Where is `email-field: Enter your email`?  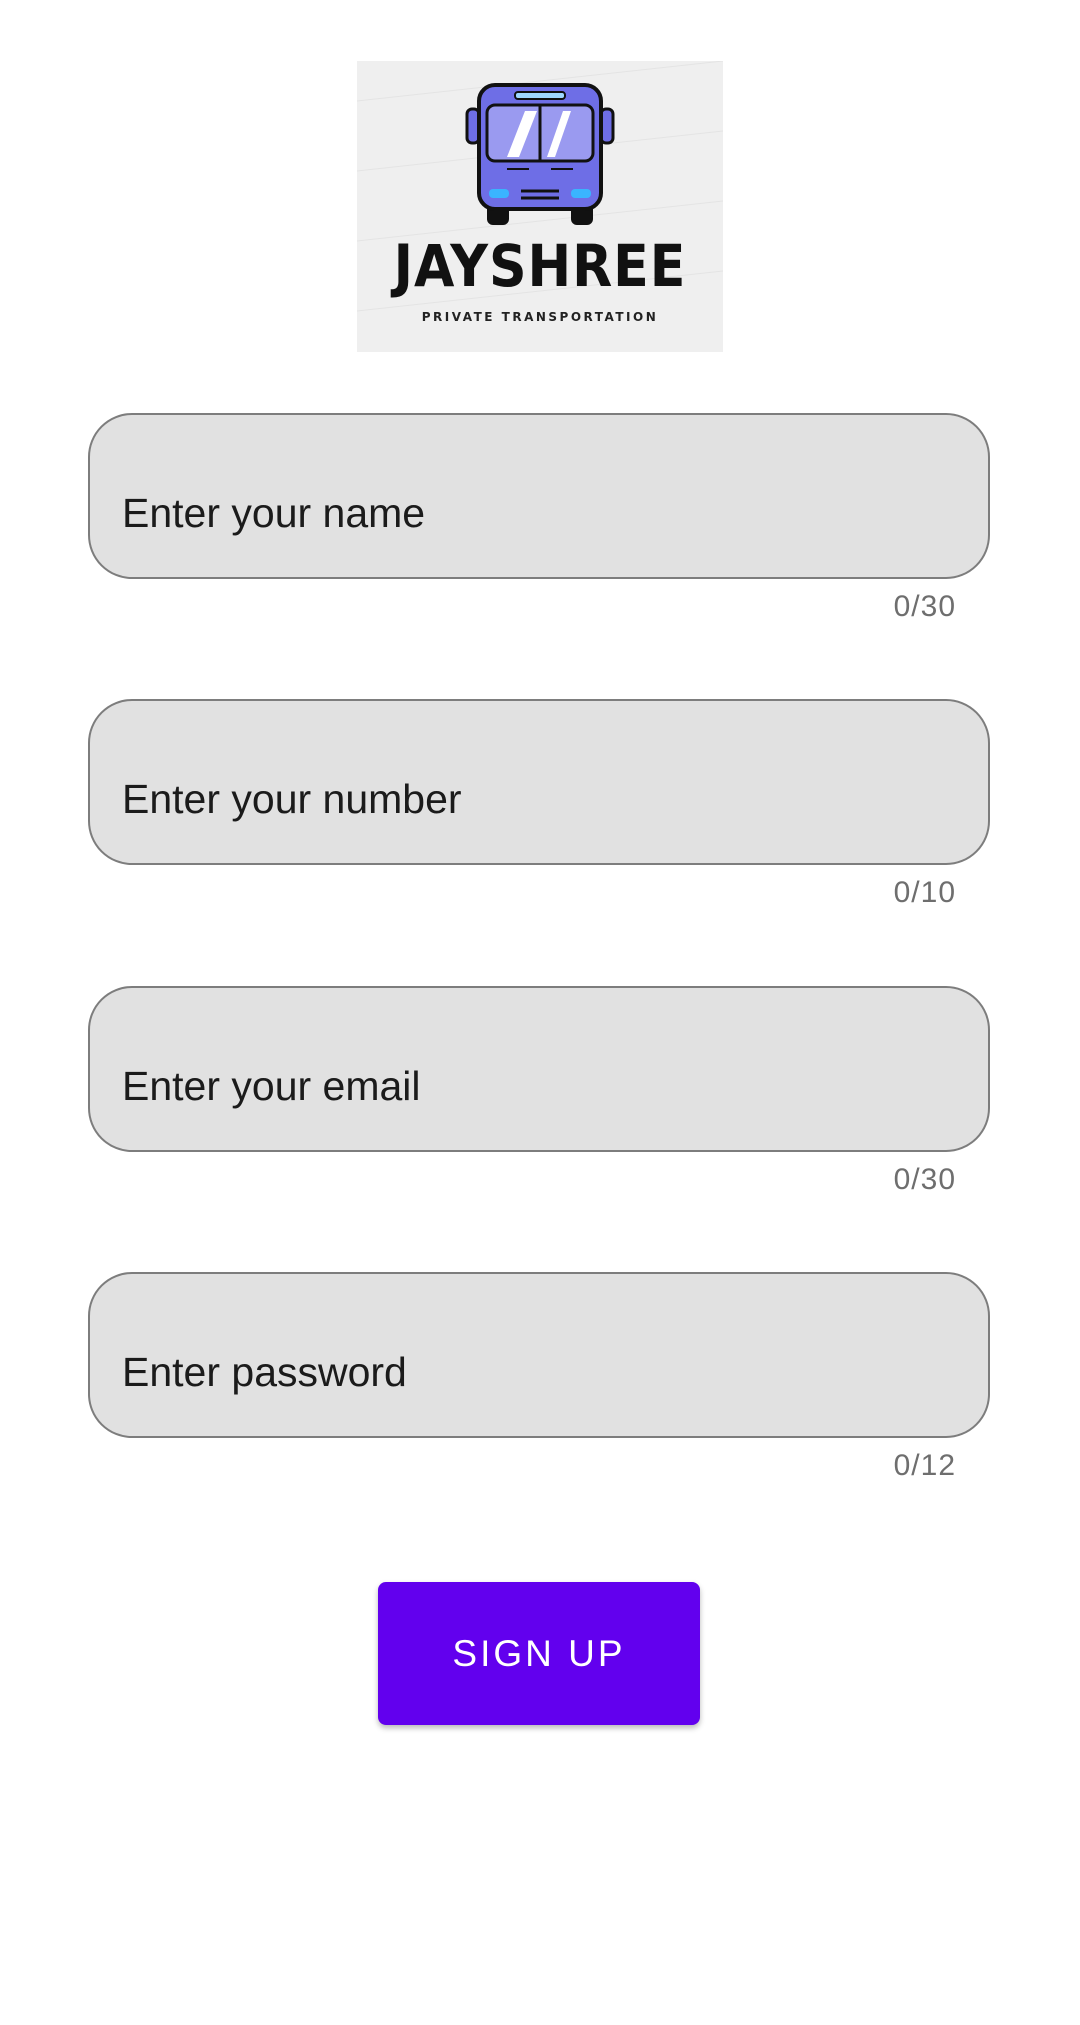
email-field: Enter your email is located at coordinates (539, 1069).